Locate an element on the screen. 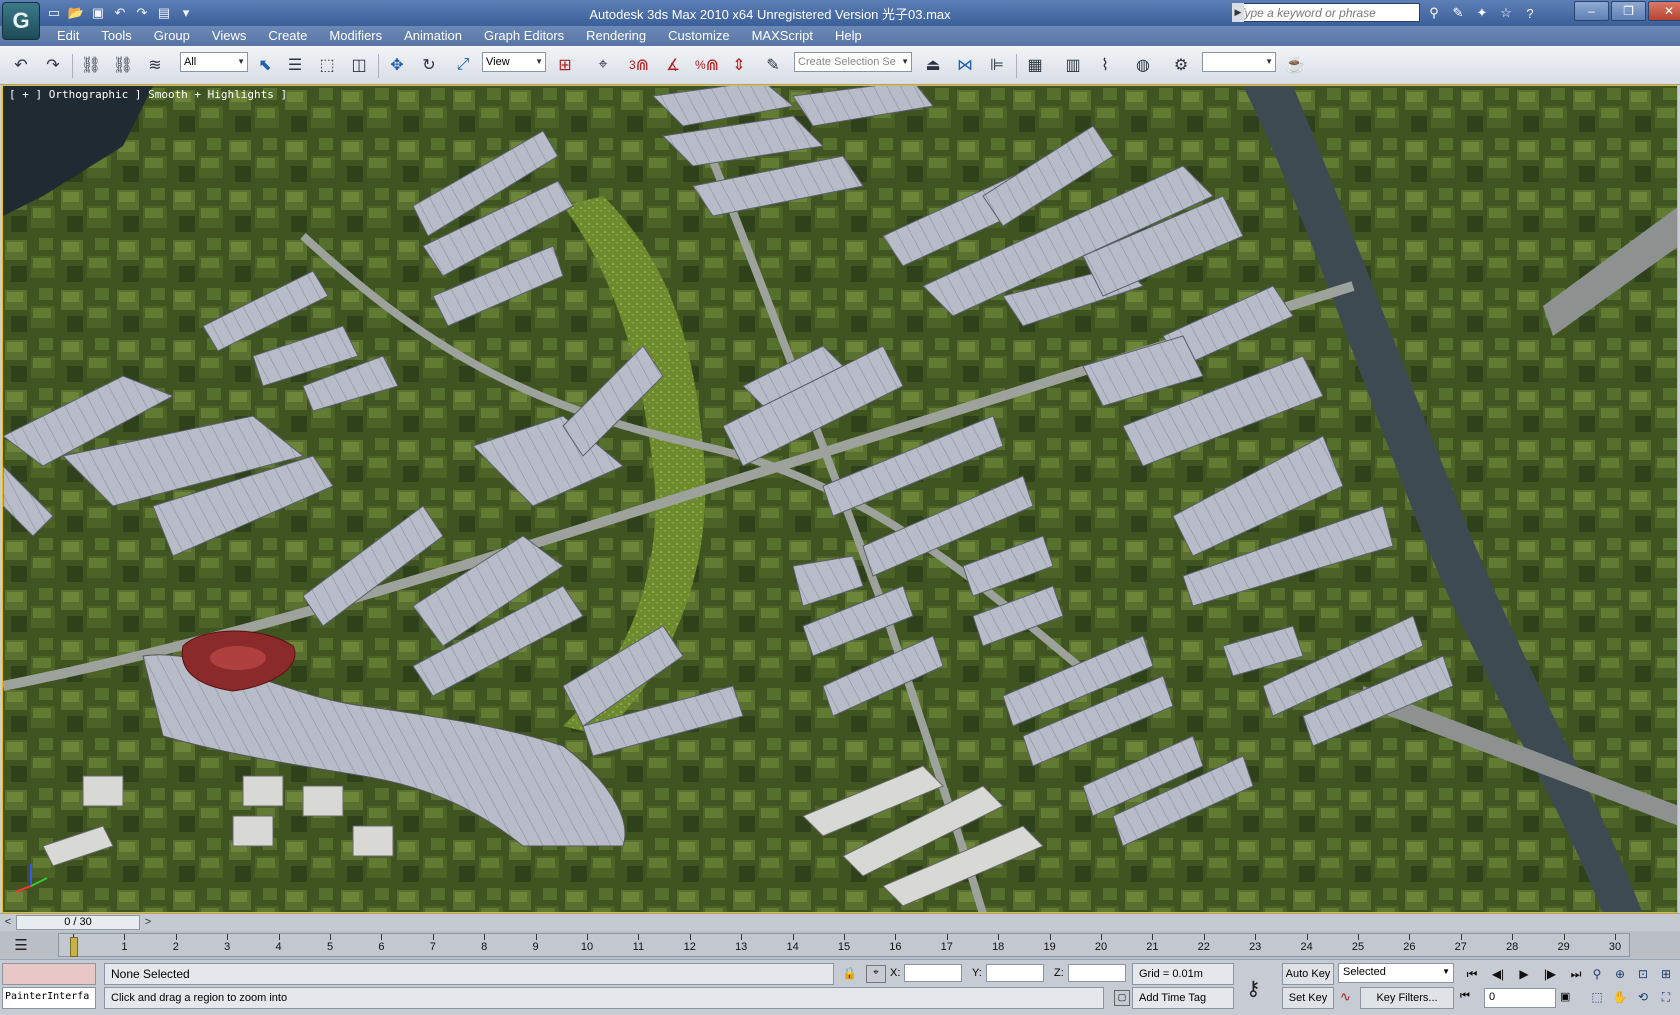  time-slider-prev-button: < is located at coordinates (8, 922).